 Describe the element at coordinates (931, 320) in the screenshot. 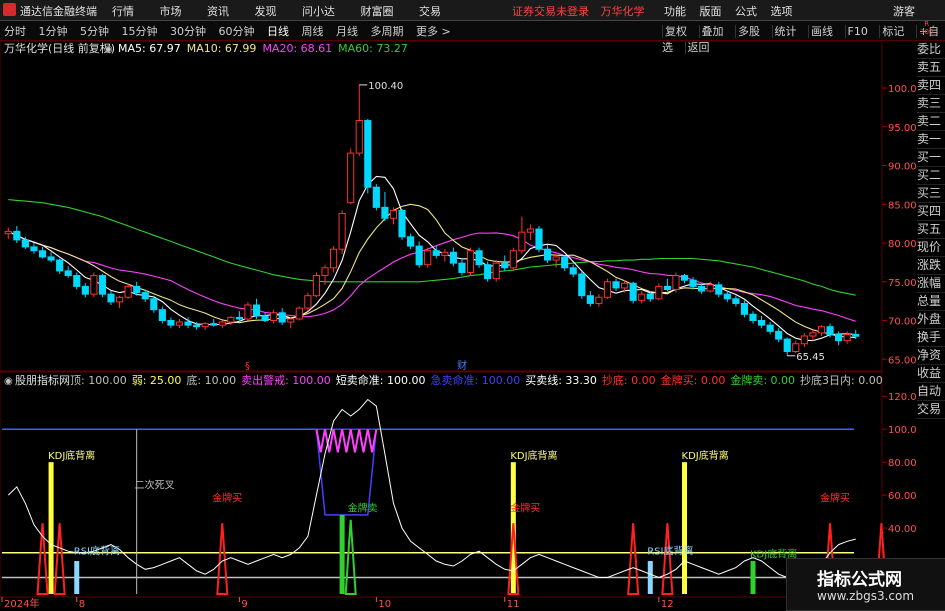

I see `side-panel-item: 外盘` at that location.